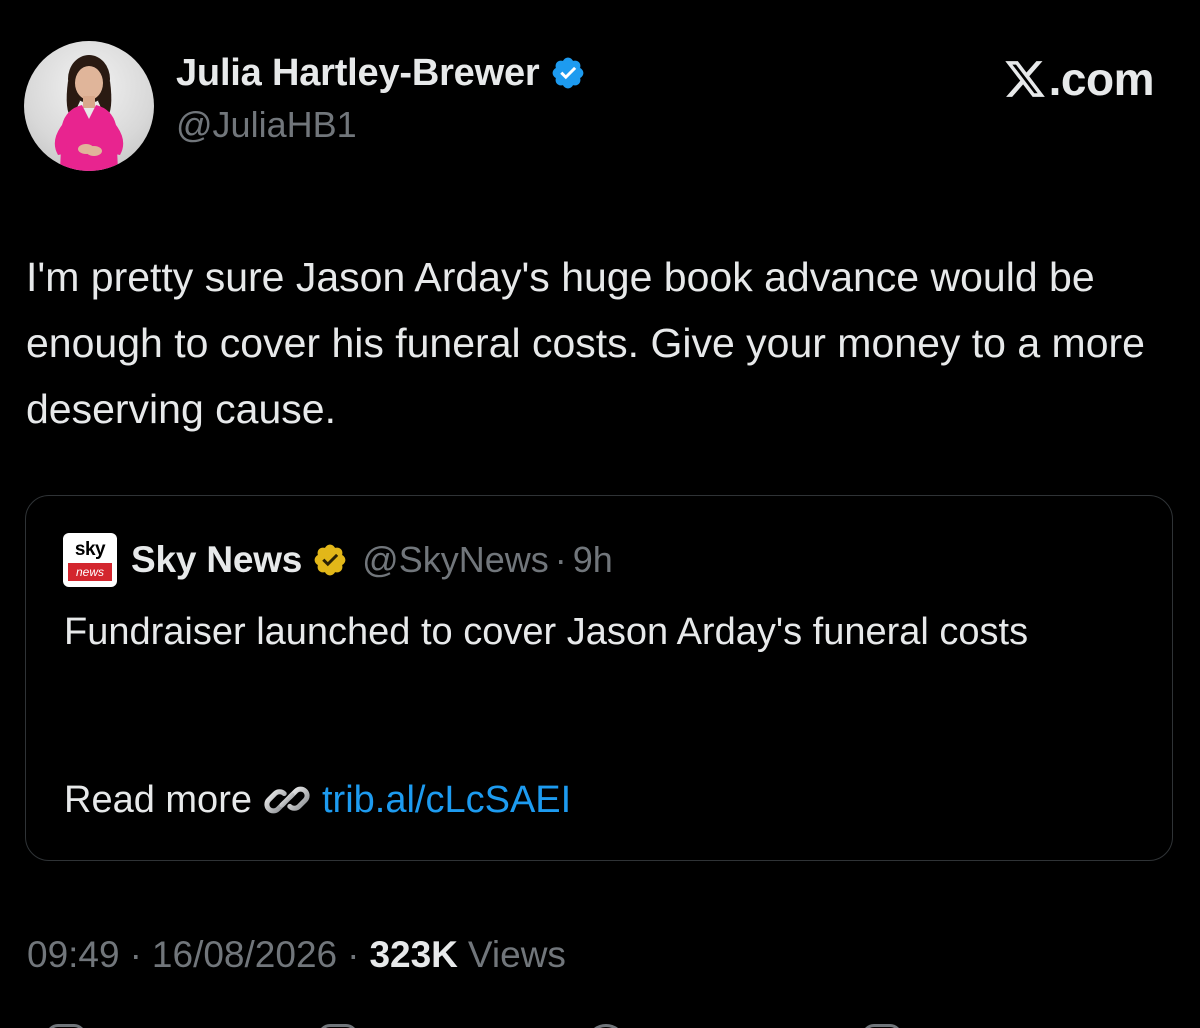 This screenshot has height=1028, width=1200. I want to click on read-more-label: Read more, so click(158, 799).